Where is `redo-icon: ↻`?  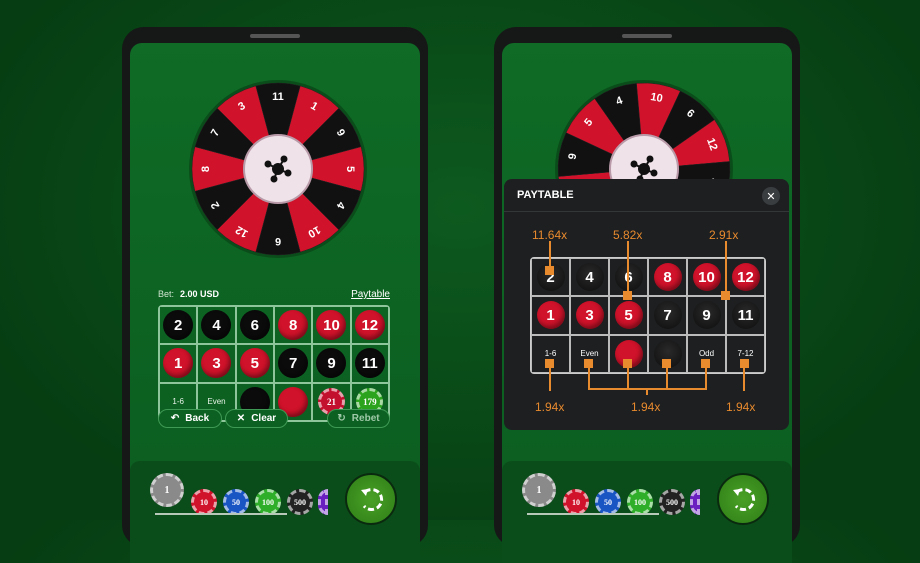 redo-icon: ↻ is located at coordinates (341, 418).